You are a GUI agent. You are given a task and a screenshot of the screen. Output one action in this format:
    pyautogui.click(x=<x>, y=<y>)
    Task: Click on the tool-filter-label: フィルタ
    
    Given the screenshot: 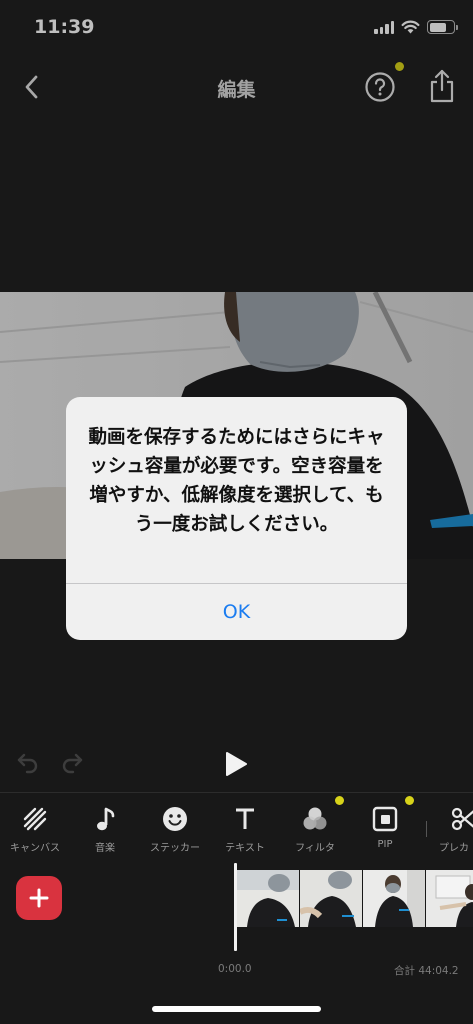 What is the action you would take?
    pyautogui.click(x=315, y=848)
    